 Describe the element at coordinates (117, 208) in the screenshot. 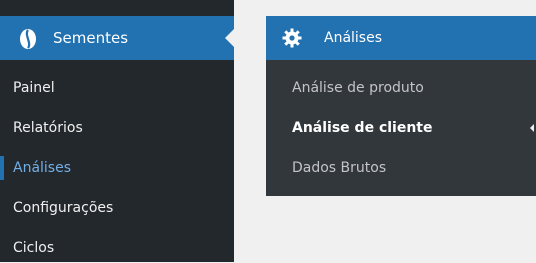

I see `sidebar-item-configuracoes: Configurações` at that location.